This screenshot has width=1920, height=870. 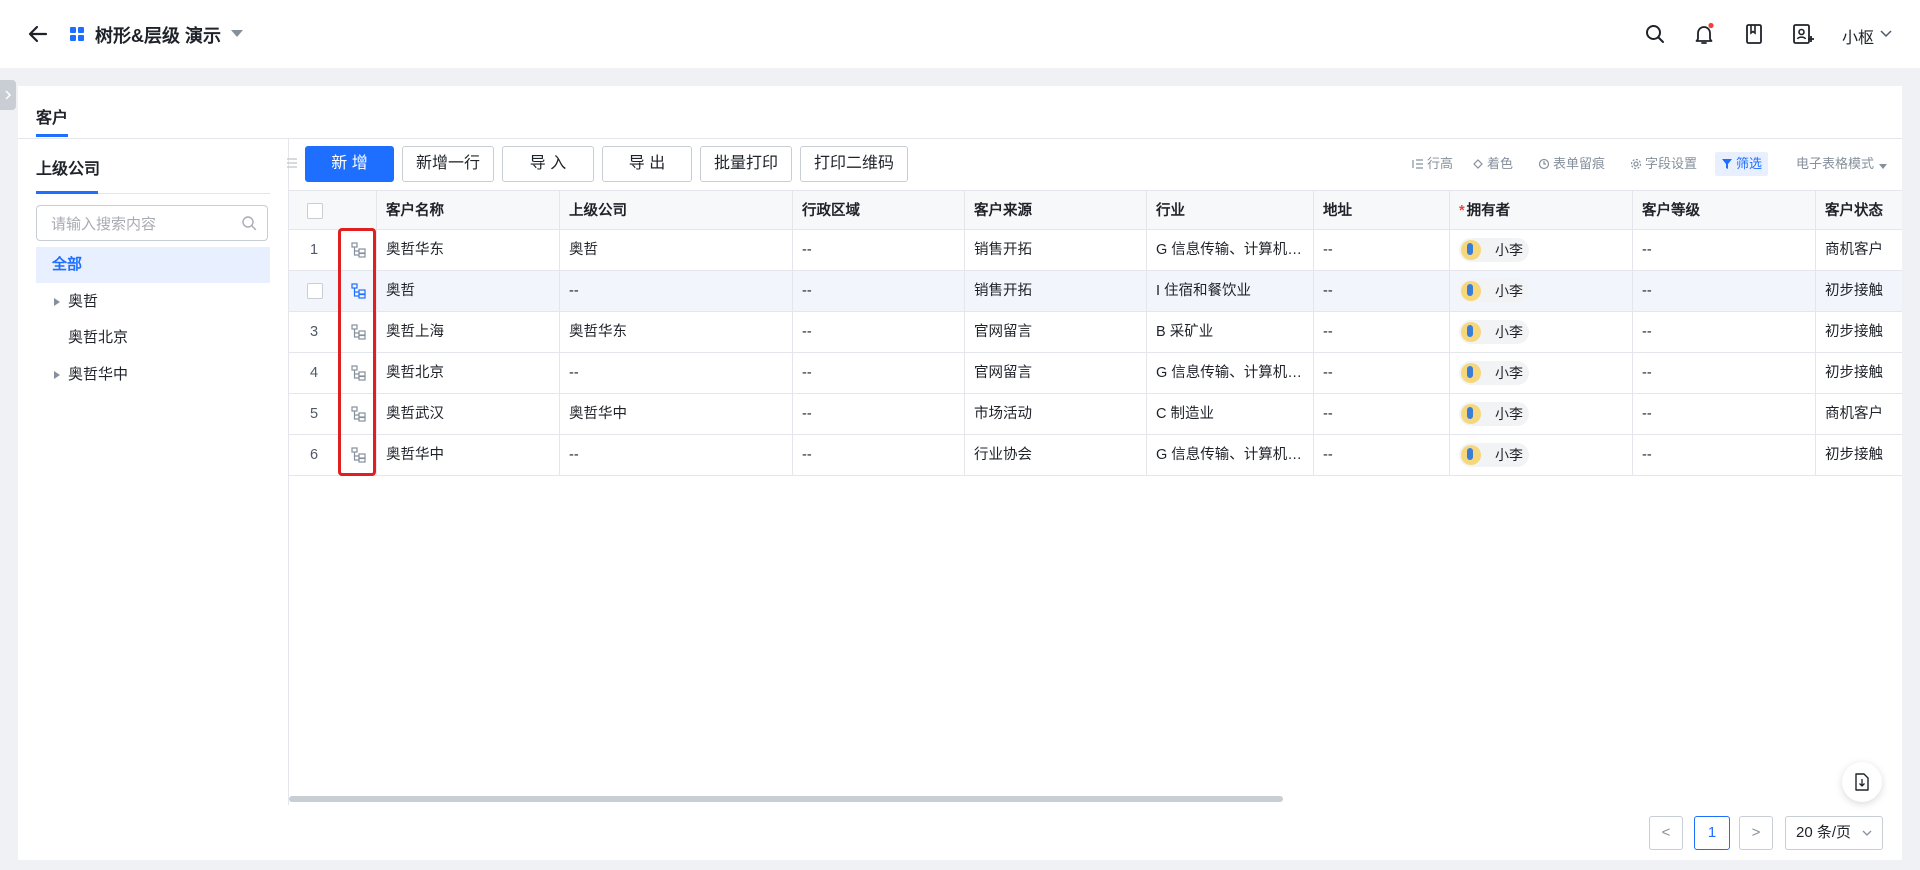 What do you see at coordinates (249, 223) in the screenshot?
I see `search-icon` at bounding box center [249, 223].